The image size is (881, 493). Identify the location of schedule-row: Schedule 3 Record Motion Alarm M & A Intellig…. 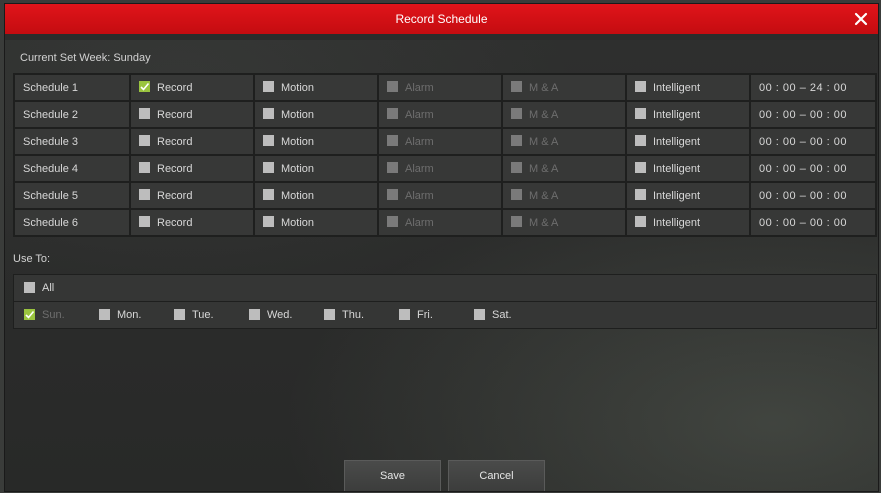
(445, 141).